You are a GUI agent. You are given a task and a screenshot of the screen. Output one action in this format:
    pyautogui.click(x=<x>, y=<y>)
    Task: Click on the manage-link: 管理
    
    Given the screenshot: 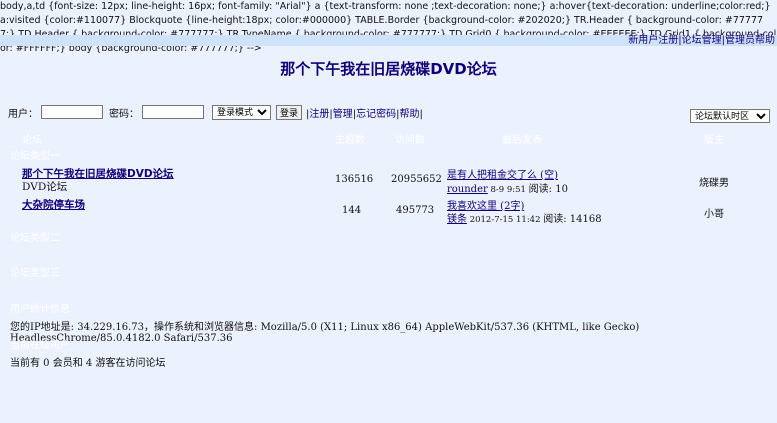 What is the action you would take?
    pyautogui.click(x=343, y=114)
    